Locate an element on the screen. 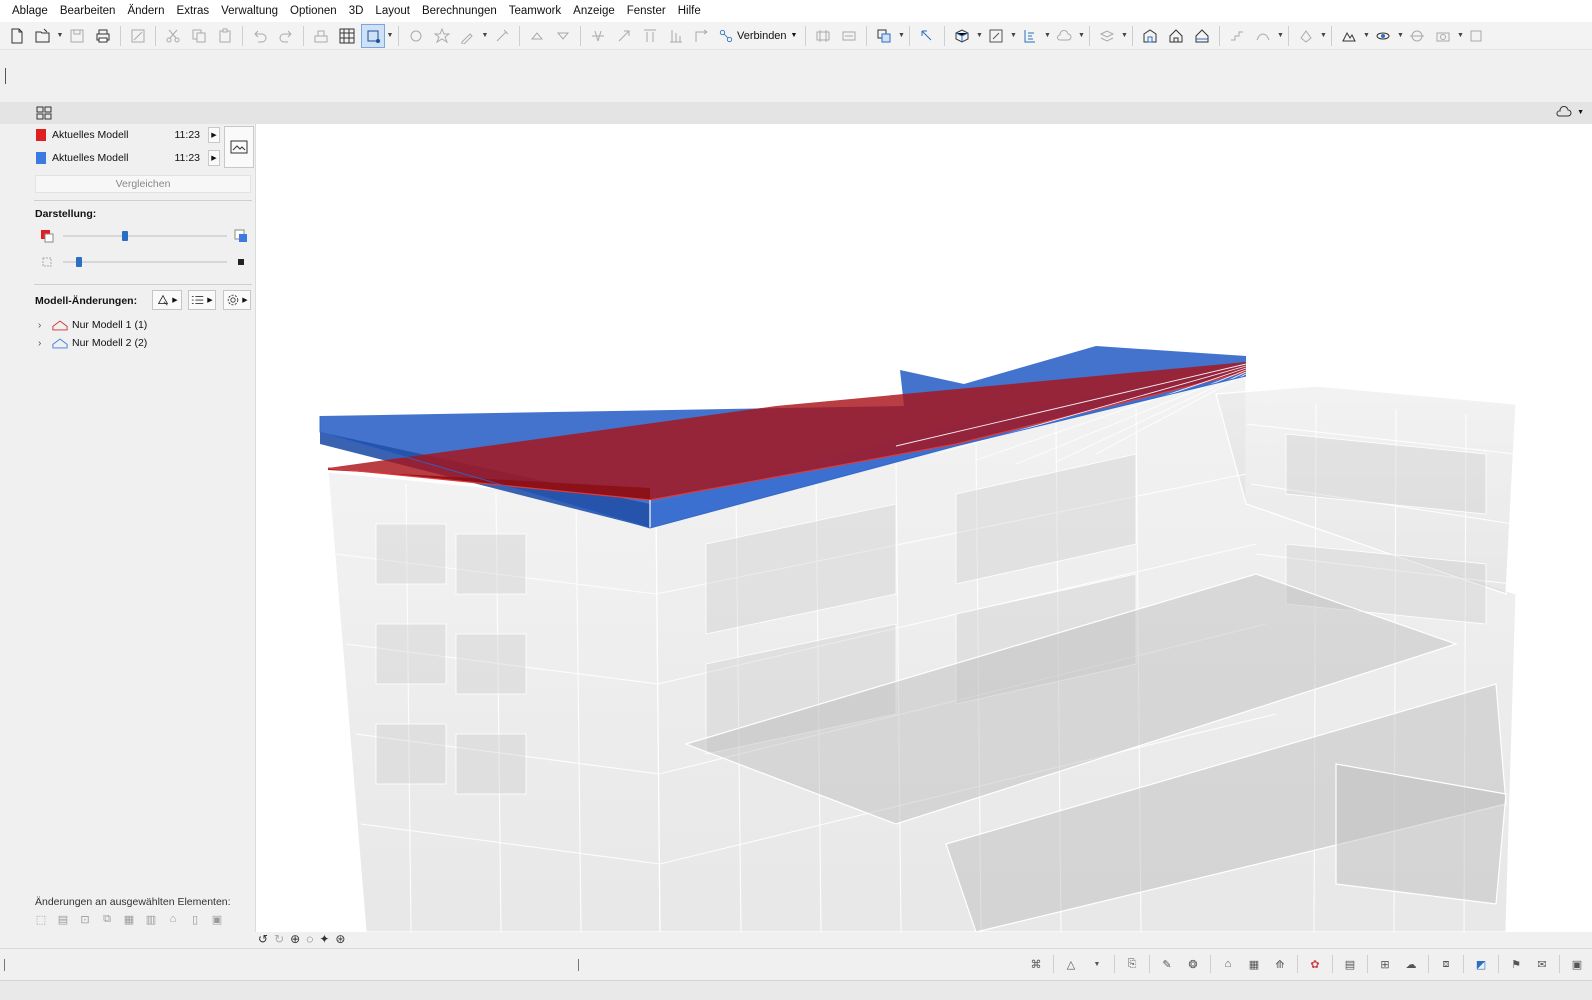  connect-dropdown: Verbinden ▼ is located at coordinates (758, 36).